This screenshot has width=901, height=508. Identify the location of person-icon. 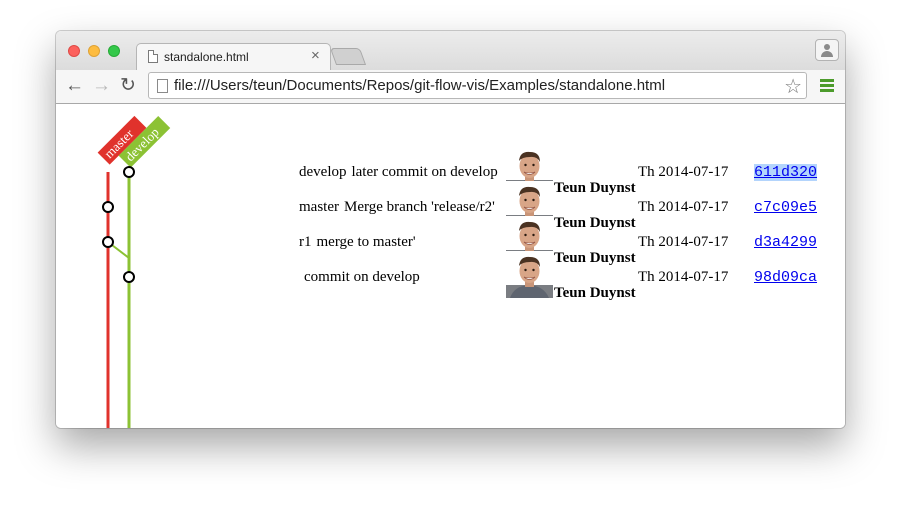
(827, 47).